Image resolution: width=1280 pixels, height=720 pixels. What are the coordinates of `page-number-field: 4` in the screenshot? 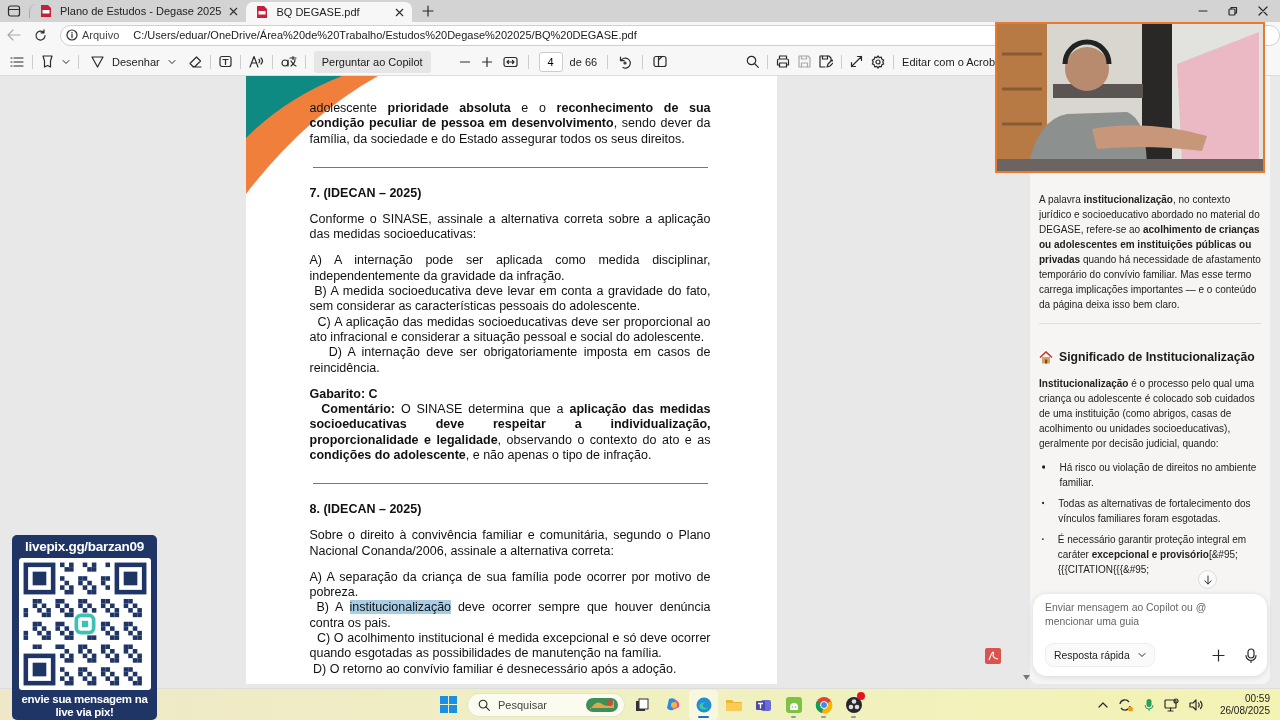 It's located at (550, 61).